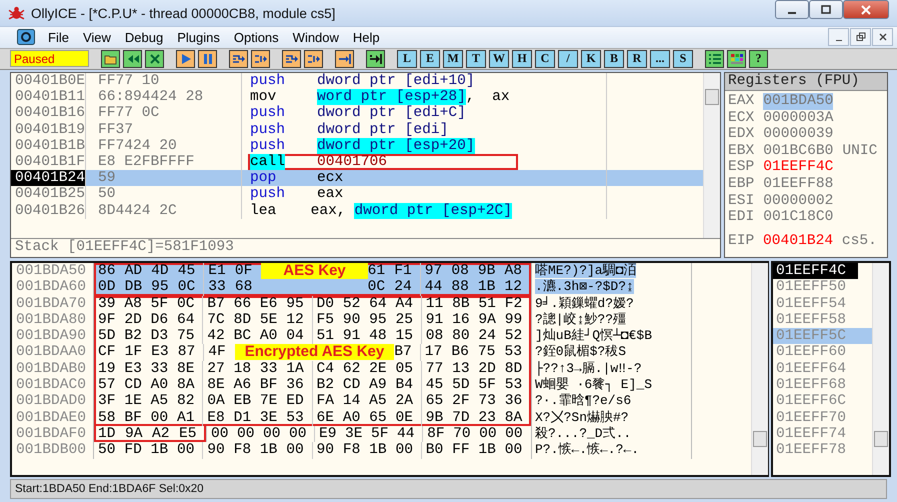 Image resolution: width=897 pixels, height=502 pixels. What do you see at coordinates (741, 184) in the screenshot?
I see `register-name: EBP` at bounding box center [741, 184].